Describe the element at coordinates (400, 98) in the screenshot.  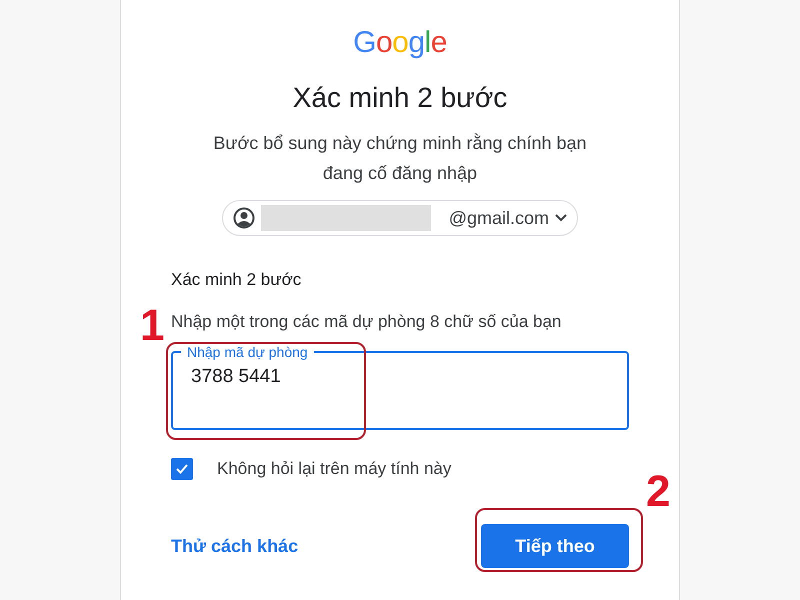
I see `page-title: Xác minh 2 bước` at that location.